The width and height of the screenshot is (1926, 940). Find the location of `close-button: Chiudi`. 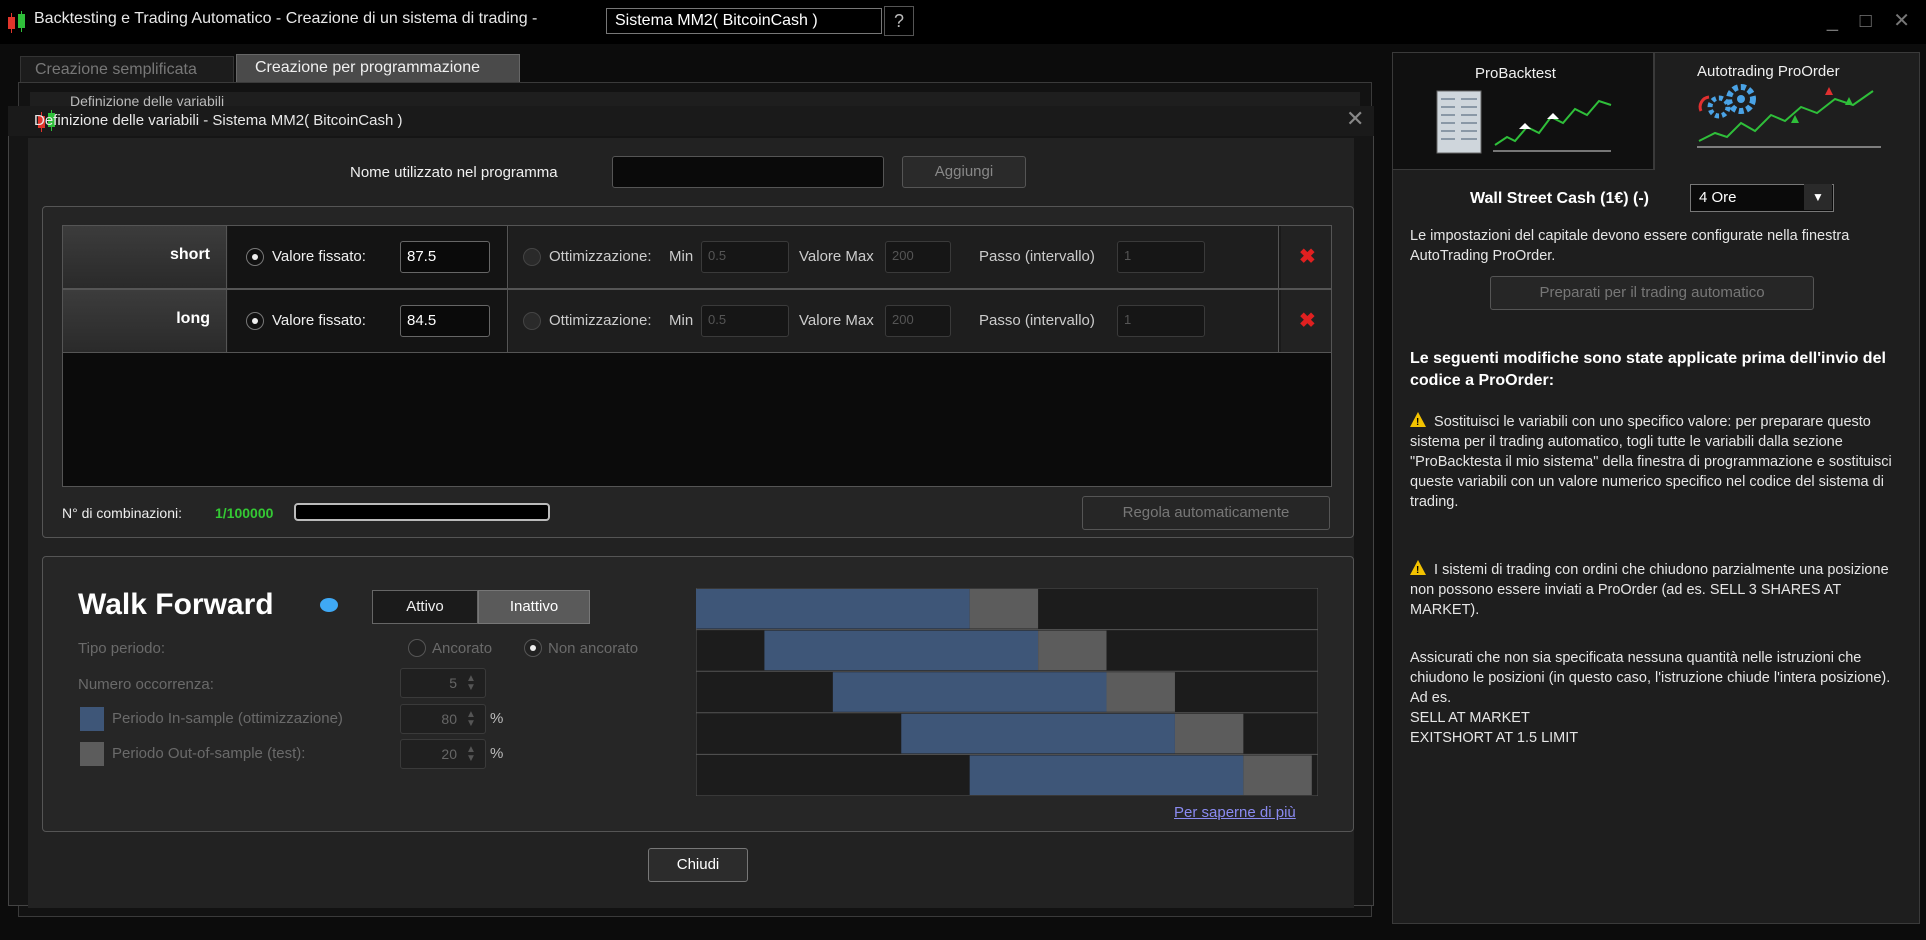

close-button: Chiudi is located at coordinates (698, 865).